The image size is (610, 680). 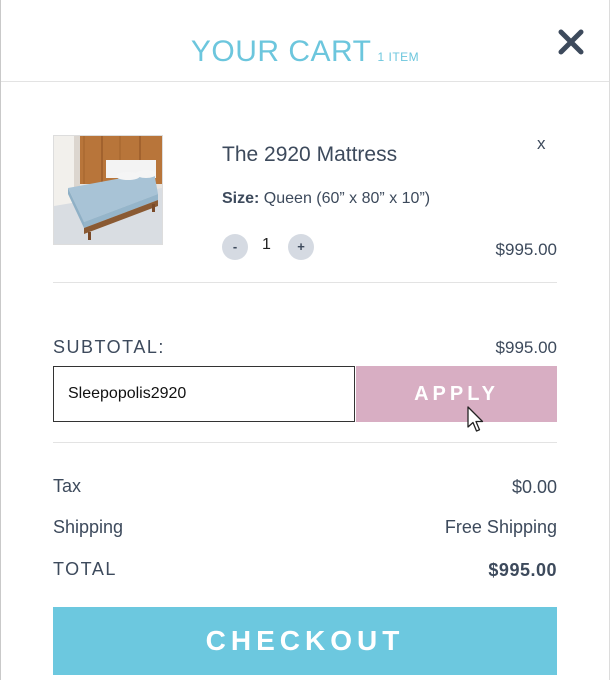 I want to click on window-edge-left, so click(x=0, y=340).